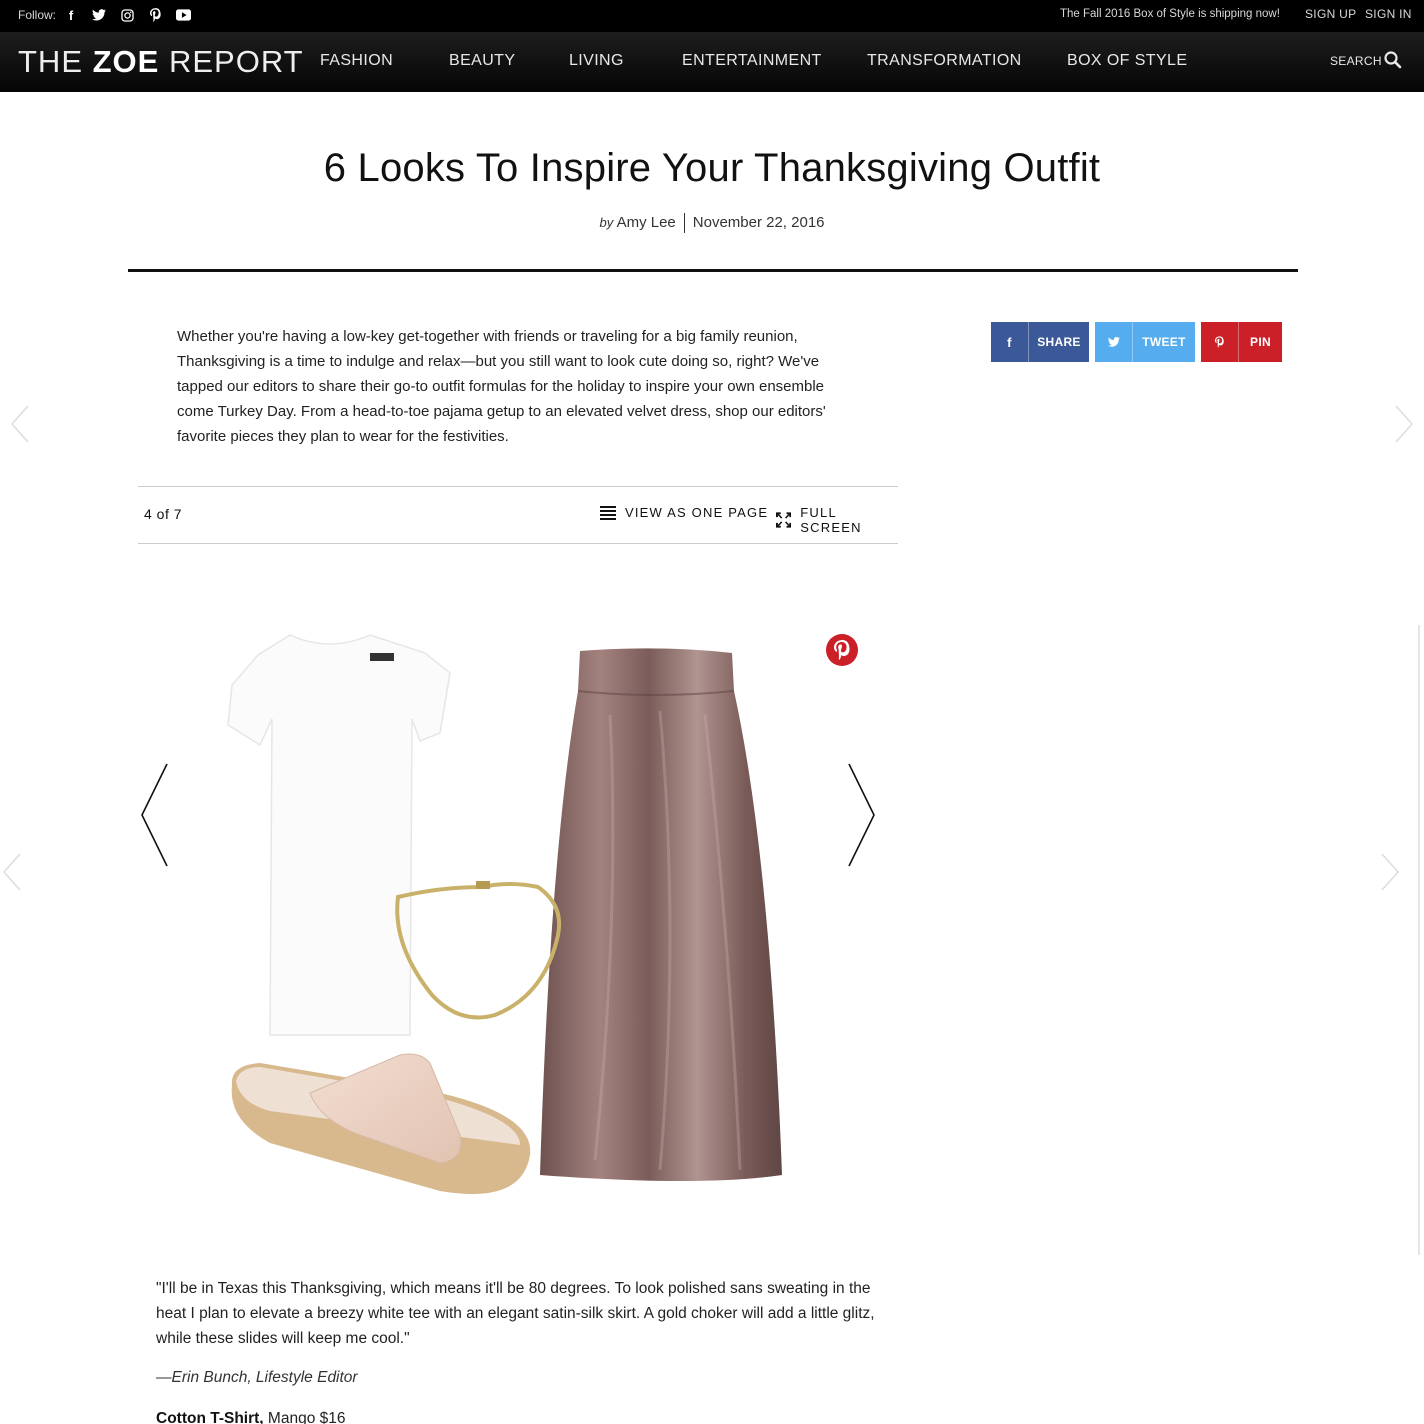  Describe the element at coordinates (1127, 61) in the screenshot. I see `nav-item-box-of-style: BOX OF STYLE` at that location.